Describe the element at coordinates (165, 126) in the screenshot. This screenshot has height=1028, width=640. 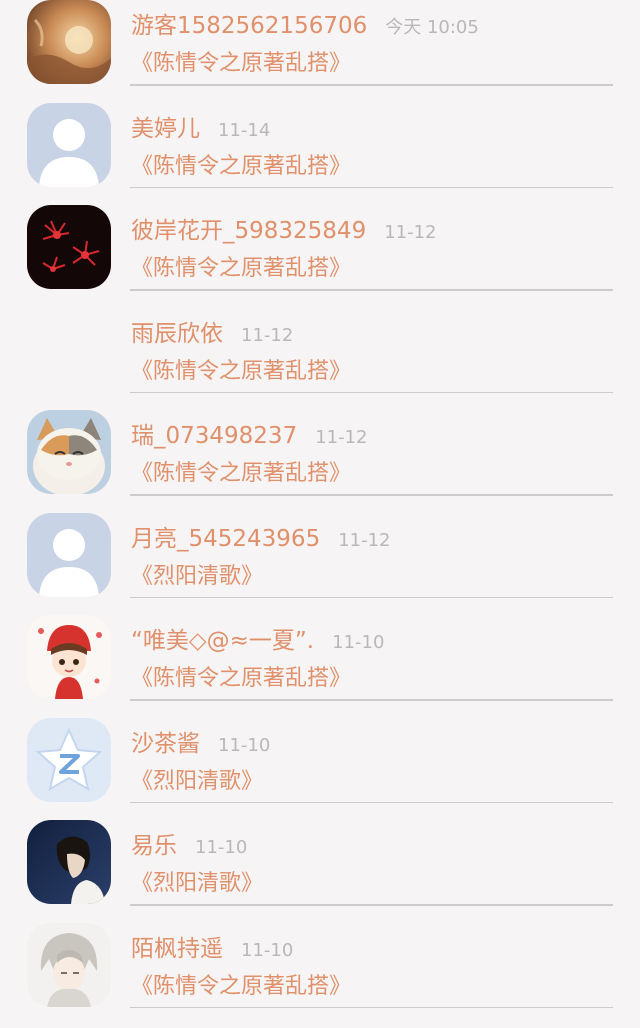
I see `user-name: 美婷儿` at that location.